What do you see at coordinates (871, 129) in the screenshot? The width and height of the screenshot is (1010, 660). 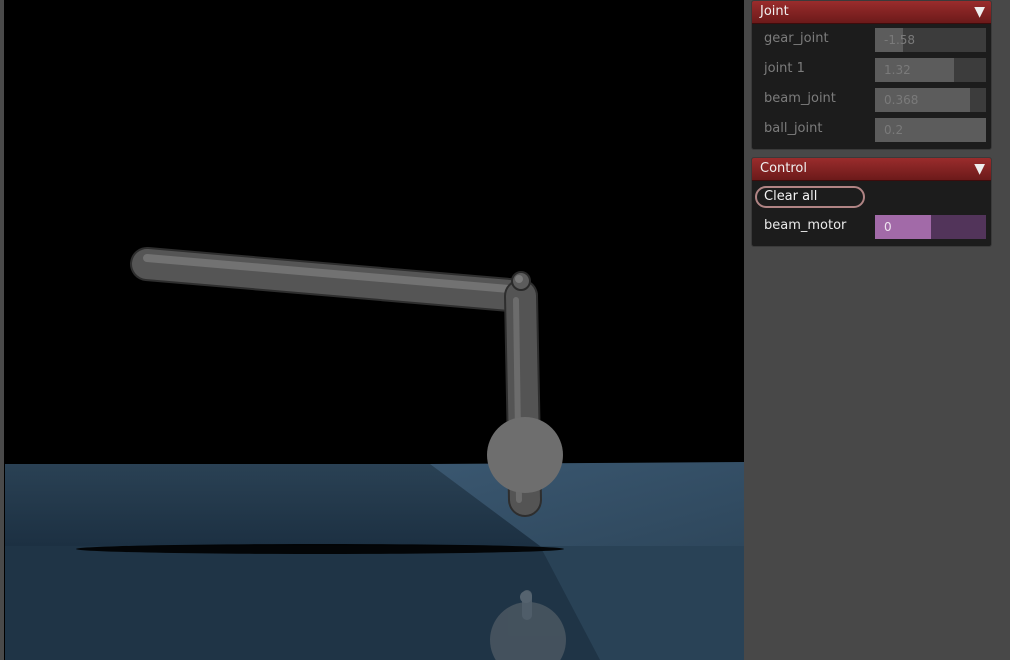 I see `joint-row-ball-joint: ball_joint 0.2` at bounding box center [871, 129].